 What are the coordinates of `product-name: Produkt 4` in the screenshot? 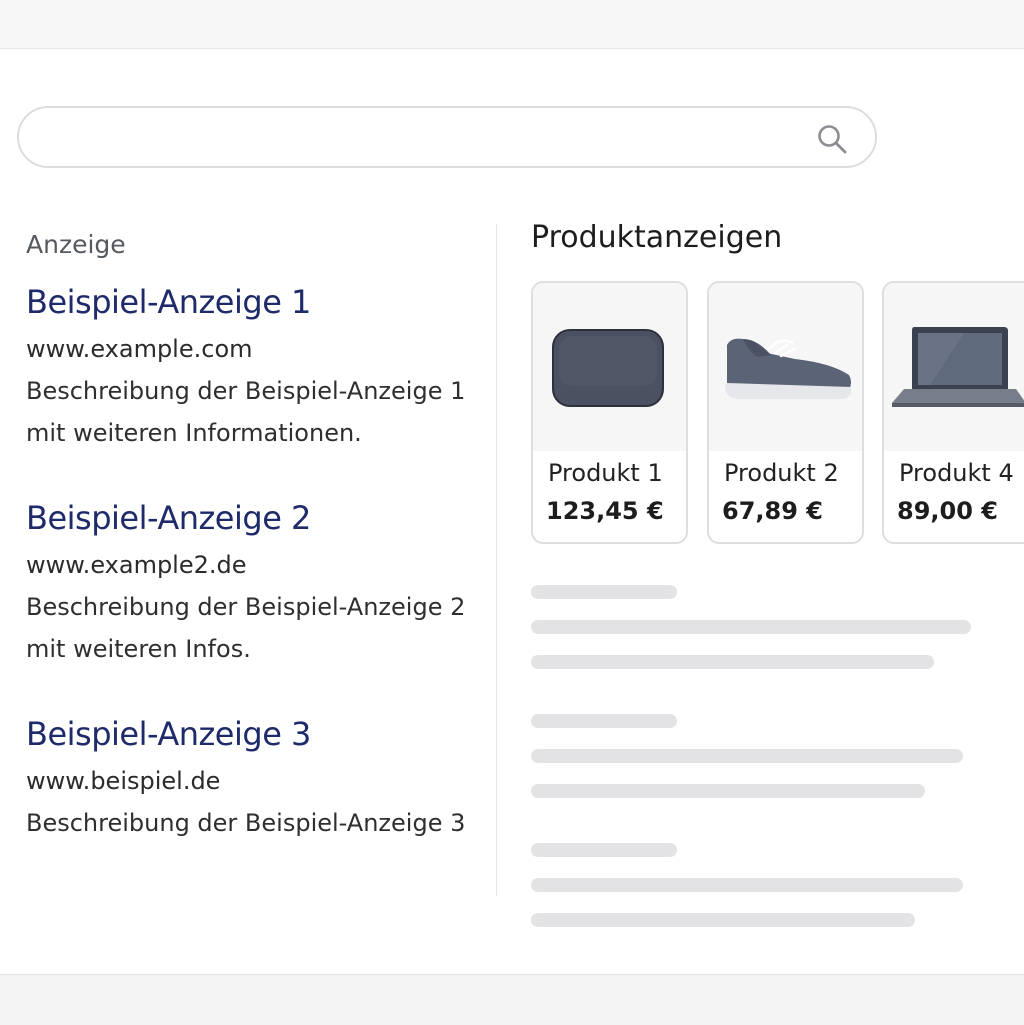 It's located at (956, 473).